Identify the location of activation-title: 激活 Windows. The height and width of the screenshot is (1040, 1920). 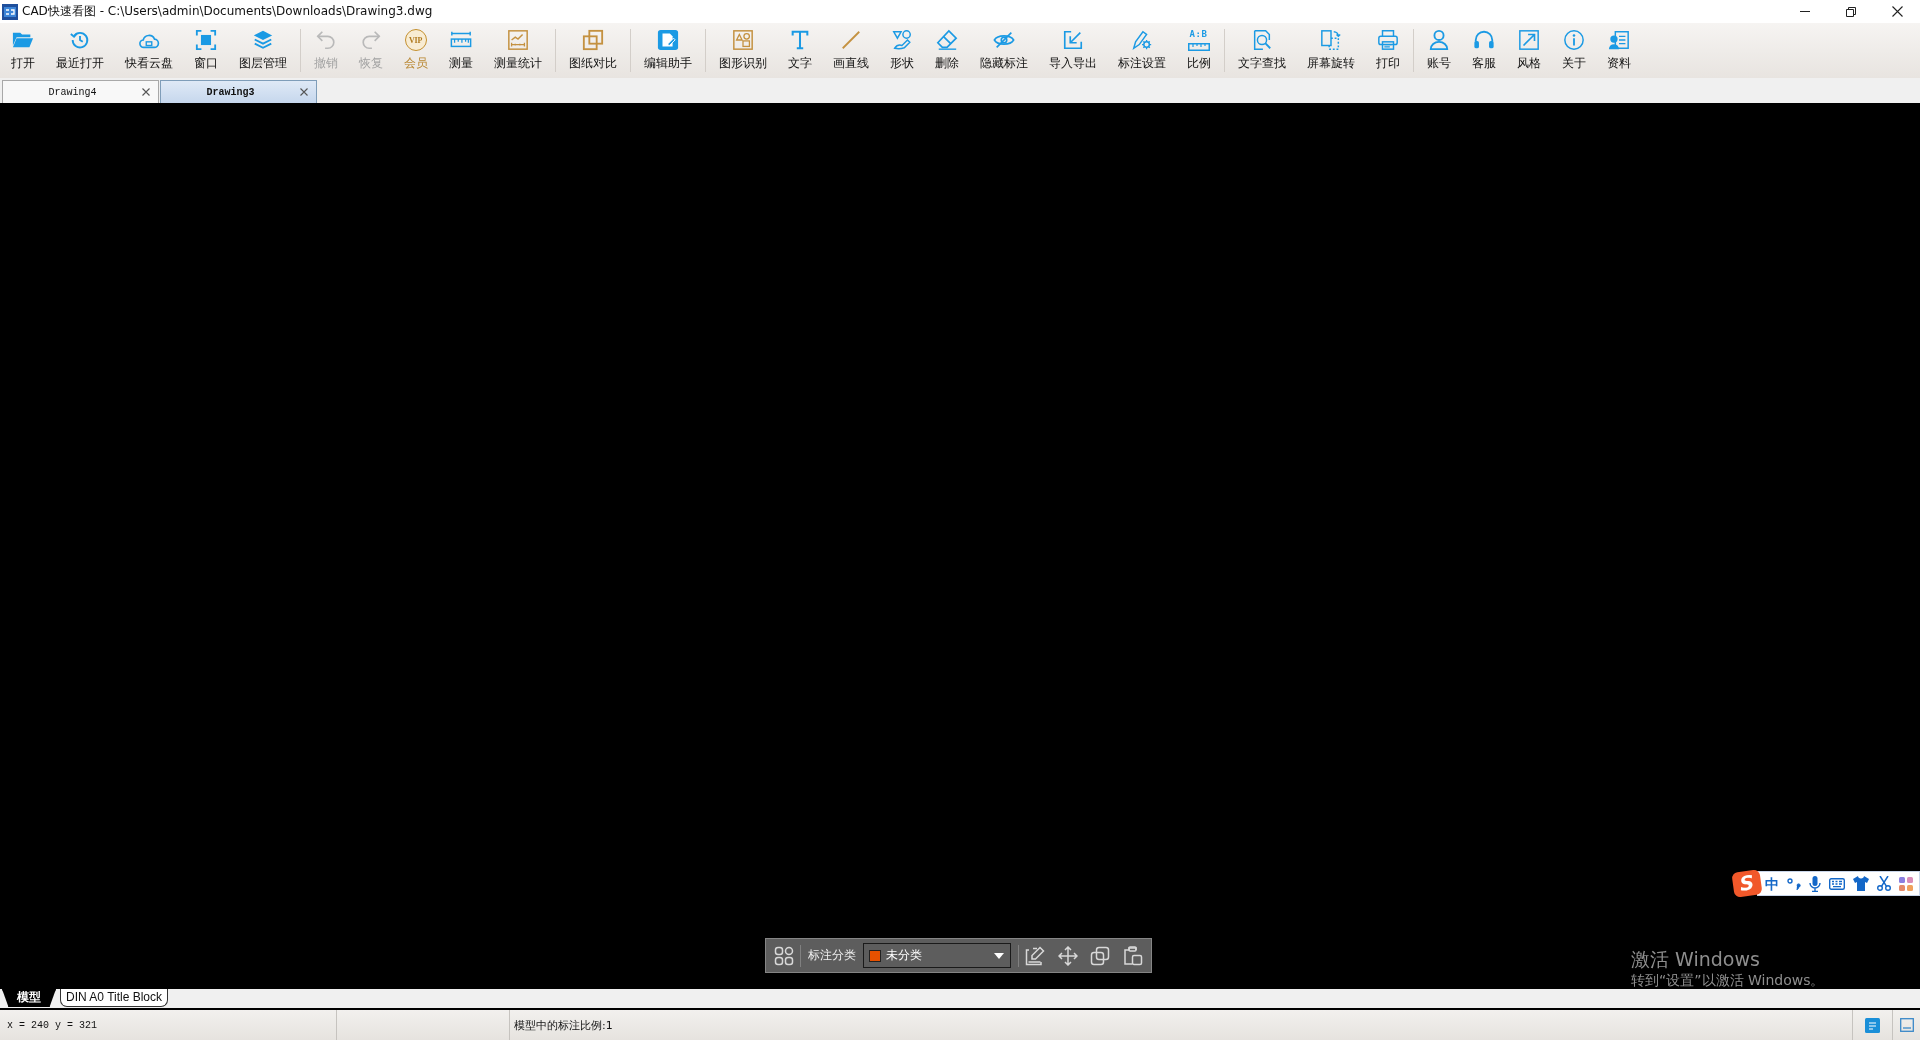
(1696, 959).